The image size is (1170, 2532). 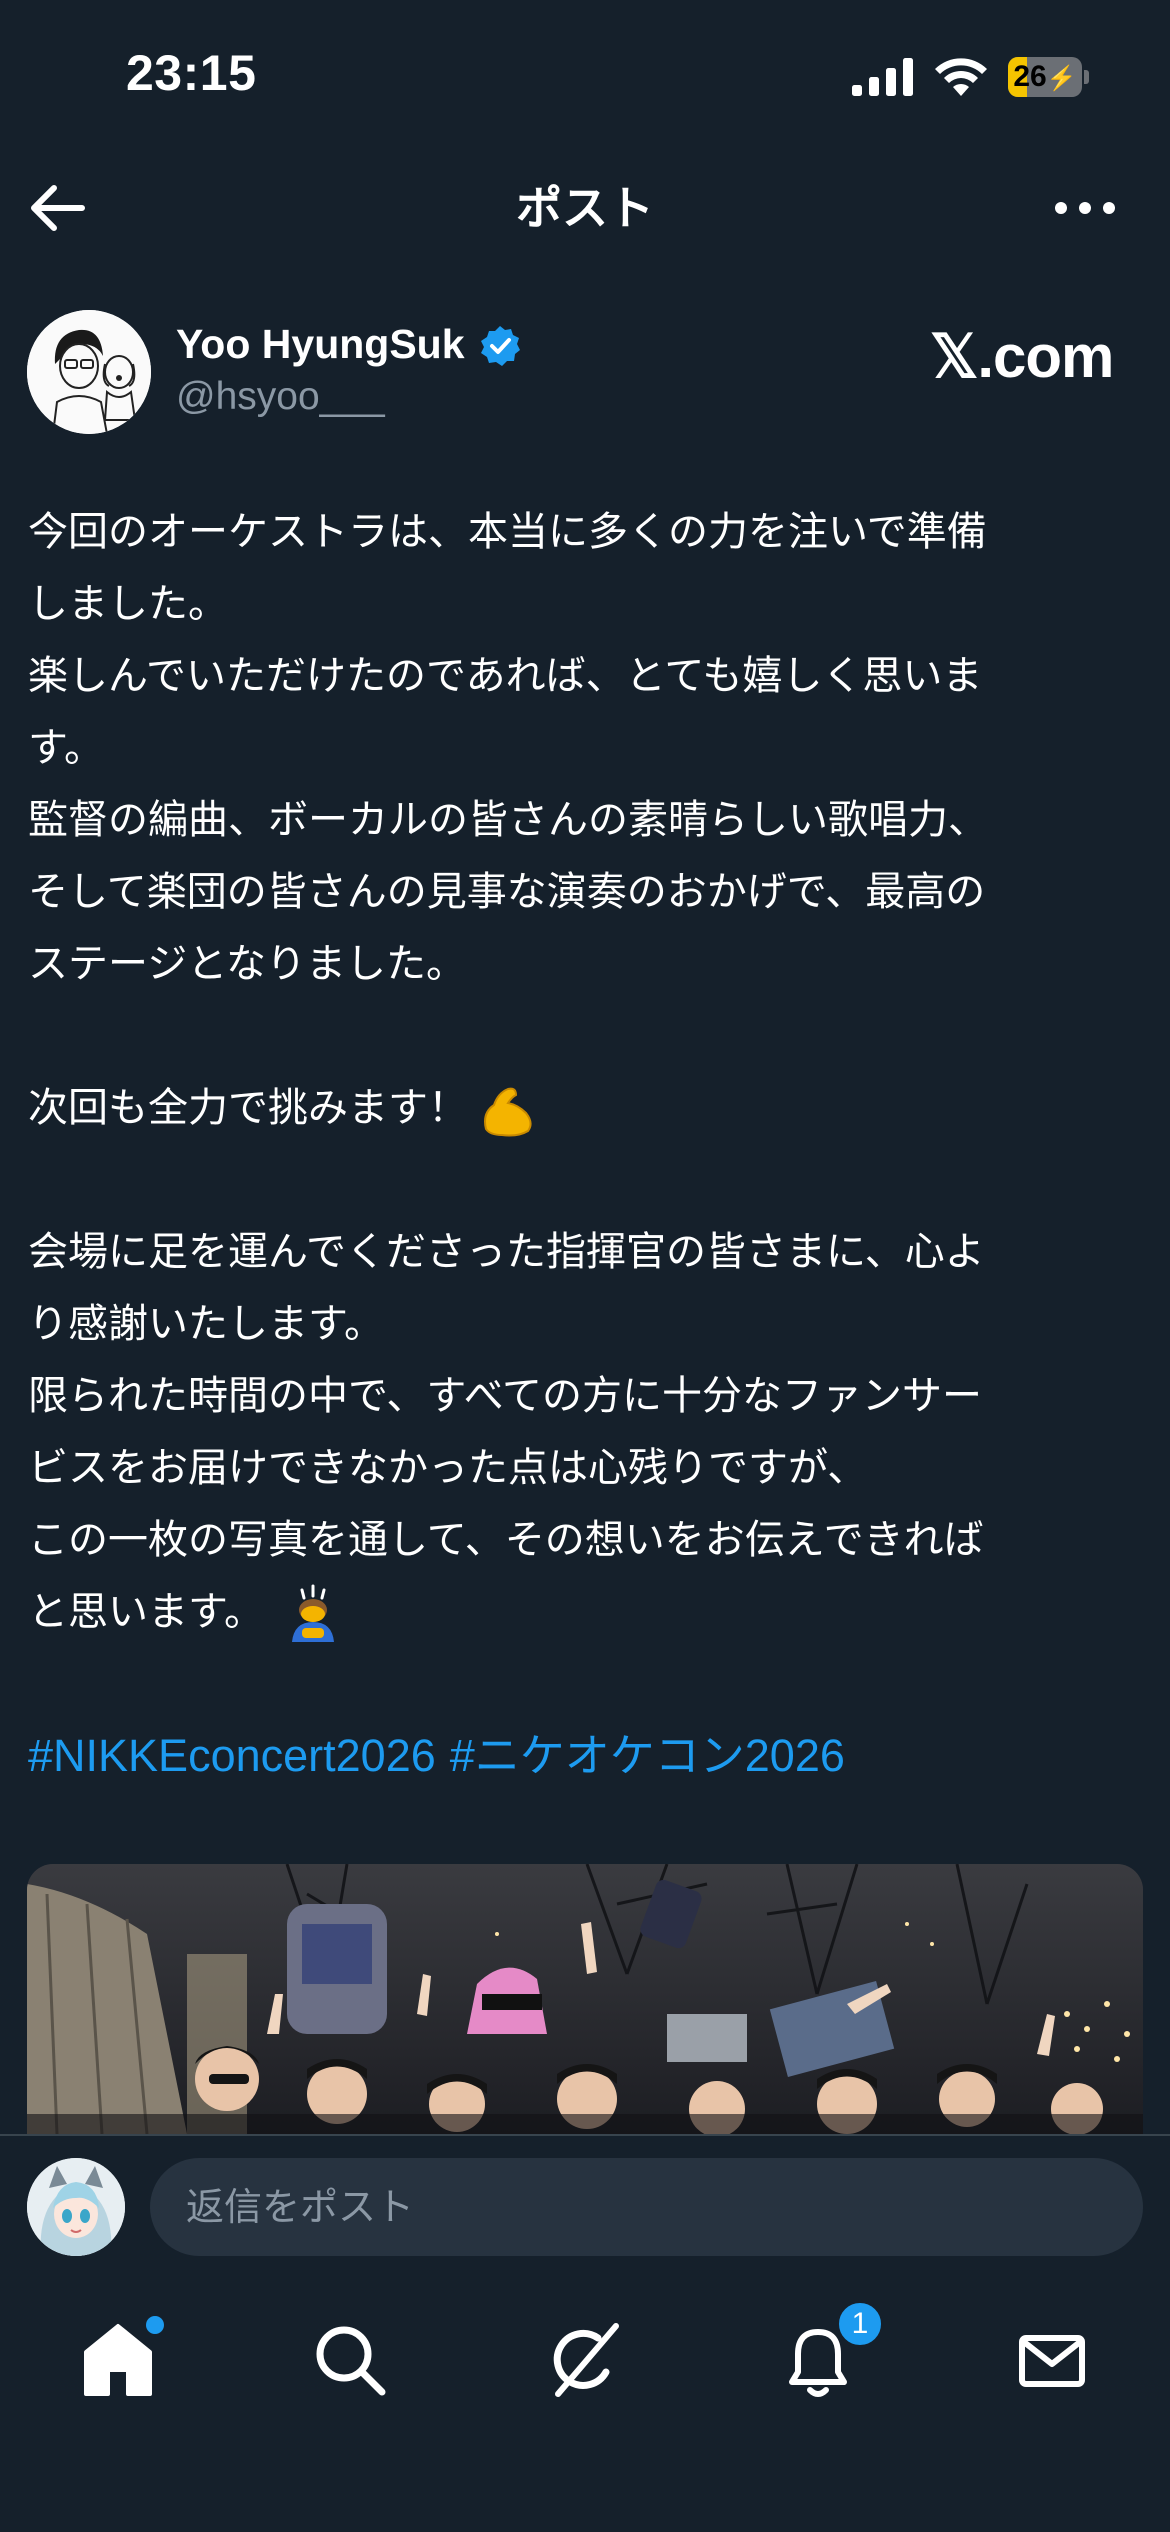 What do you see at coordinates (191, 73) in the screenshot?
I see `status-time: 23:15` at bounding box center [191, 73].